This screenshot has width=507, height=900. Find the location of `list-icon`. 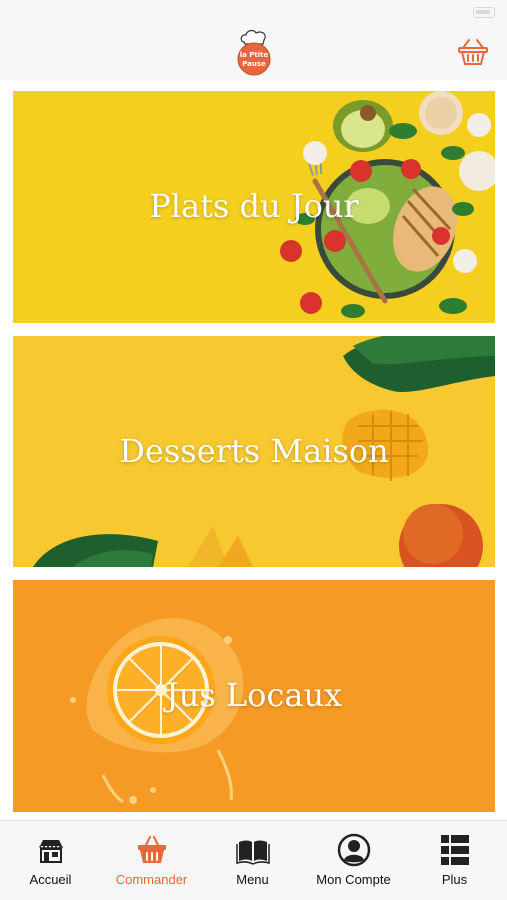

list-icon is located at coordinates (455, 850).